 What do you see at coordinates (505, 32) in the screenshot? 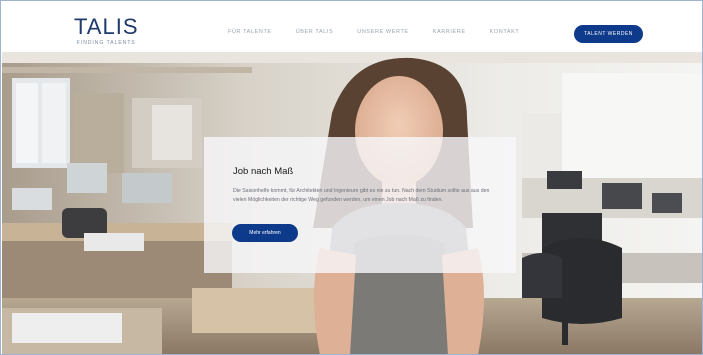
I see `nav-item-kontakt: Kontakt` at bounding box center [505, 32].